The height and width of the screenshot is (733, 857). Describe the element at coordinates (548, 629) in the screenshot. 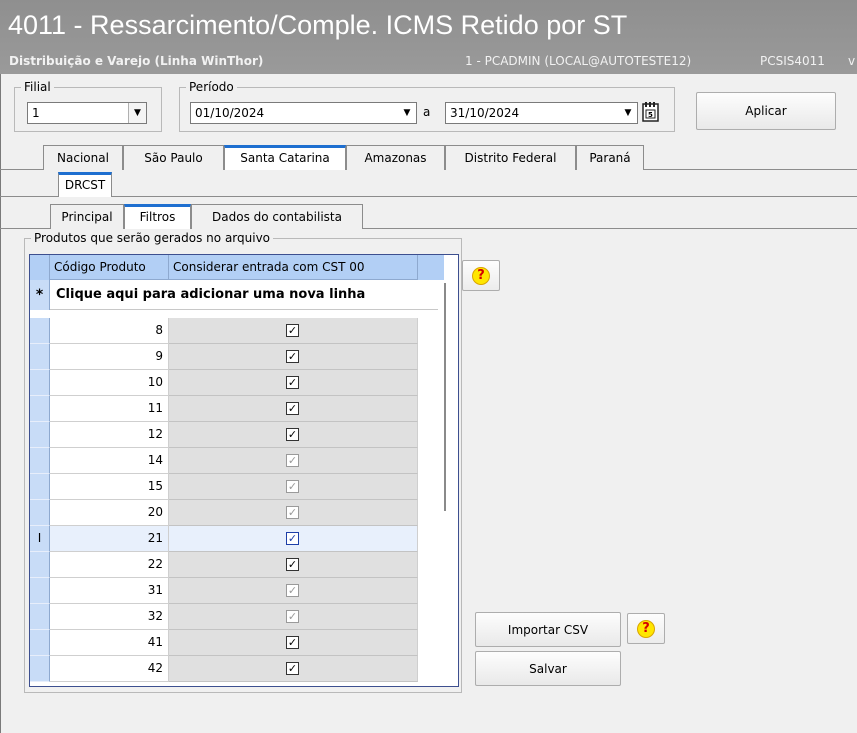

I see `import-csv-button: Importar CSV` at that location.